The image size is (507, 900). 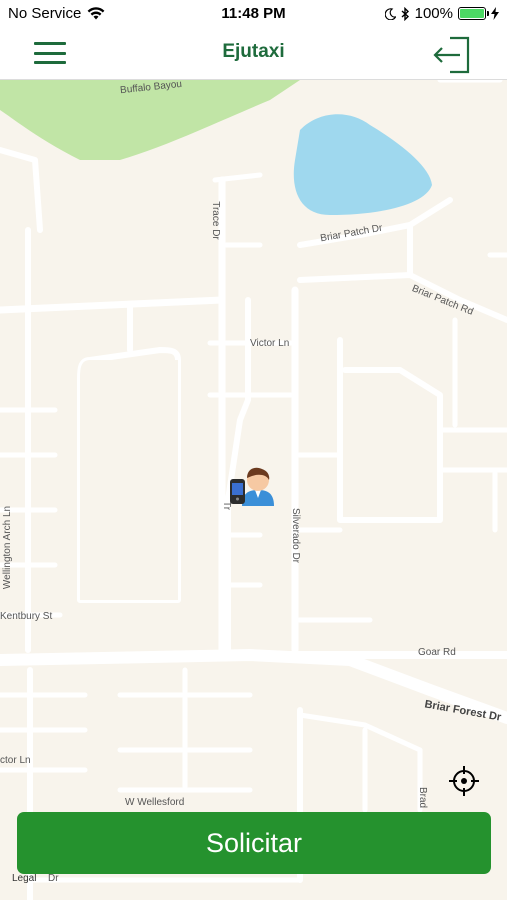 I want to click on map-label-wellington-arch-ln: Wellington Arch Ln, so click(x=8, y=547).